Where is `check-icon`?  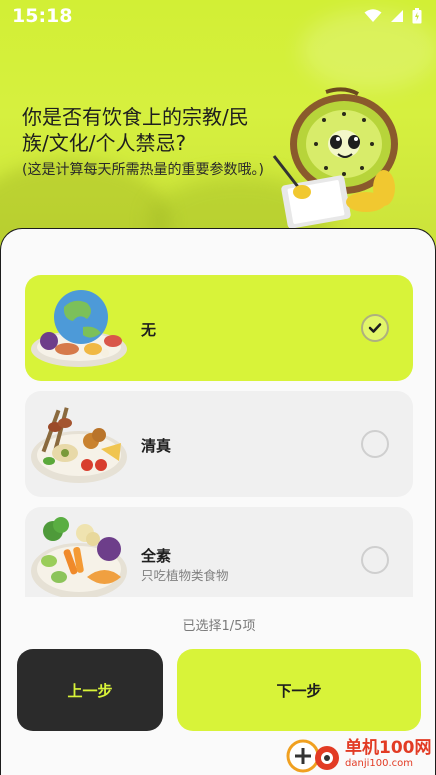
check-icon is located at coordinates (375, 328).